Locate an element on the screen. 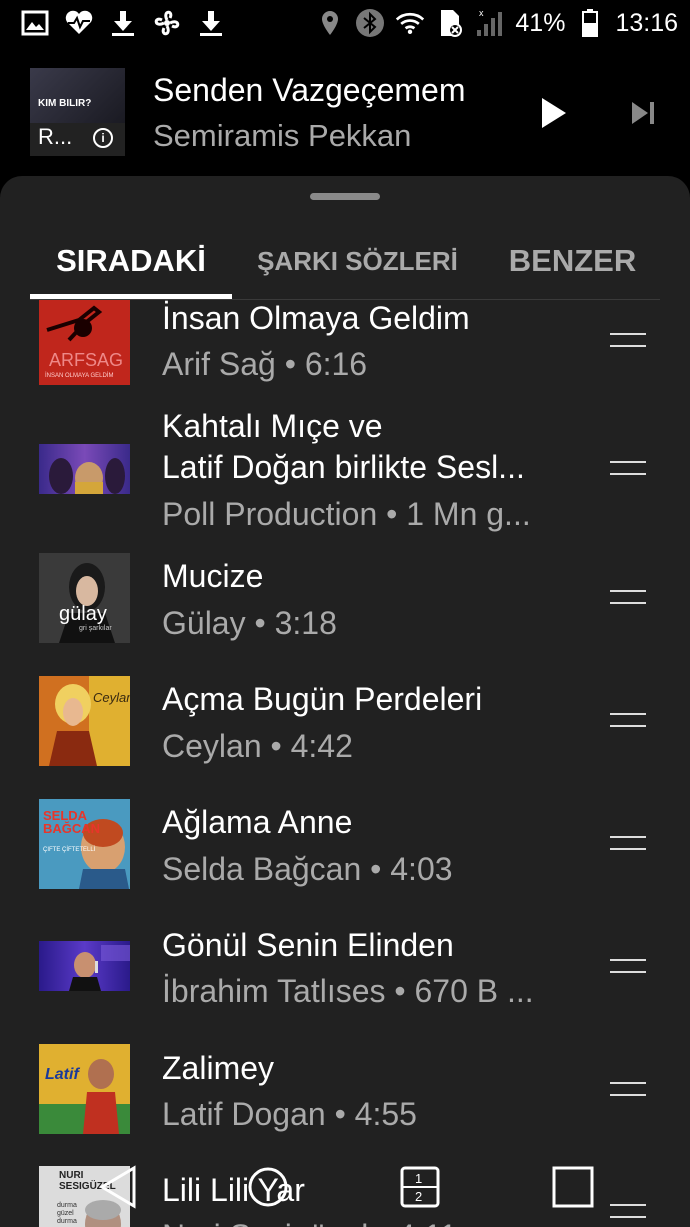 Image resolution: width=690 pixels, height=1227 pixels. clock: 13:16 is located at coordinates (646, 22).